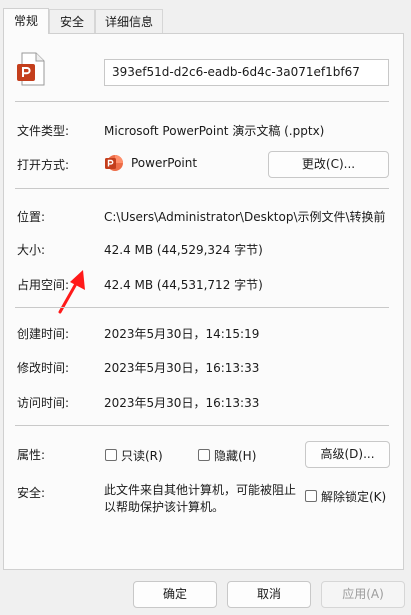  I want to click on readonly-checkbox, so click(111, 455).